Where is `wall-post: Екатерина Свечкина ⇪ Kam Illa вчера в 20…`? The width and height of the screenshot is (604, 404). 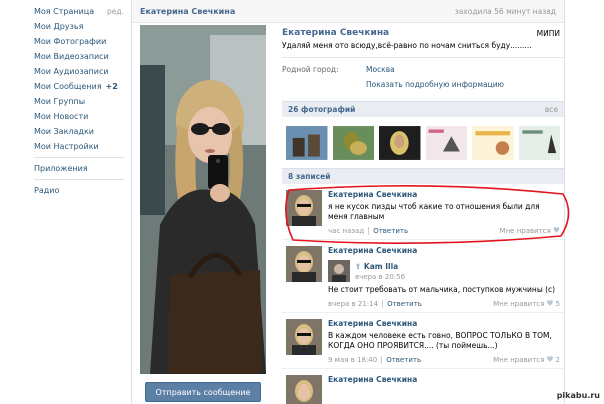
wall-post: Екатерина Свечкина ⇪ Kam Illa вчера в 20… is located at coordinates (423, 276).